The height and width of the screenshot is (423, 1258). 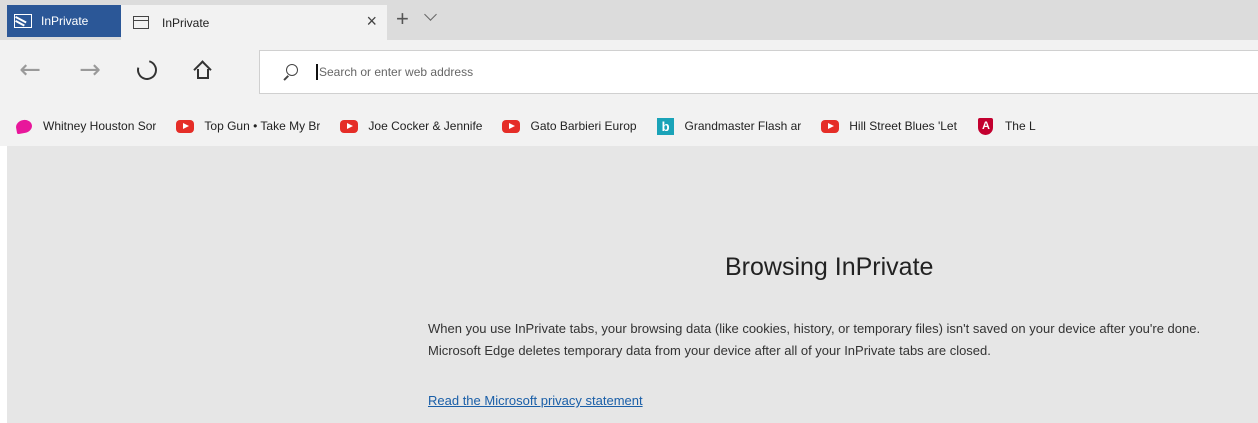 I want to click on search-icon, so click(x=290, y=72).